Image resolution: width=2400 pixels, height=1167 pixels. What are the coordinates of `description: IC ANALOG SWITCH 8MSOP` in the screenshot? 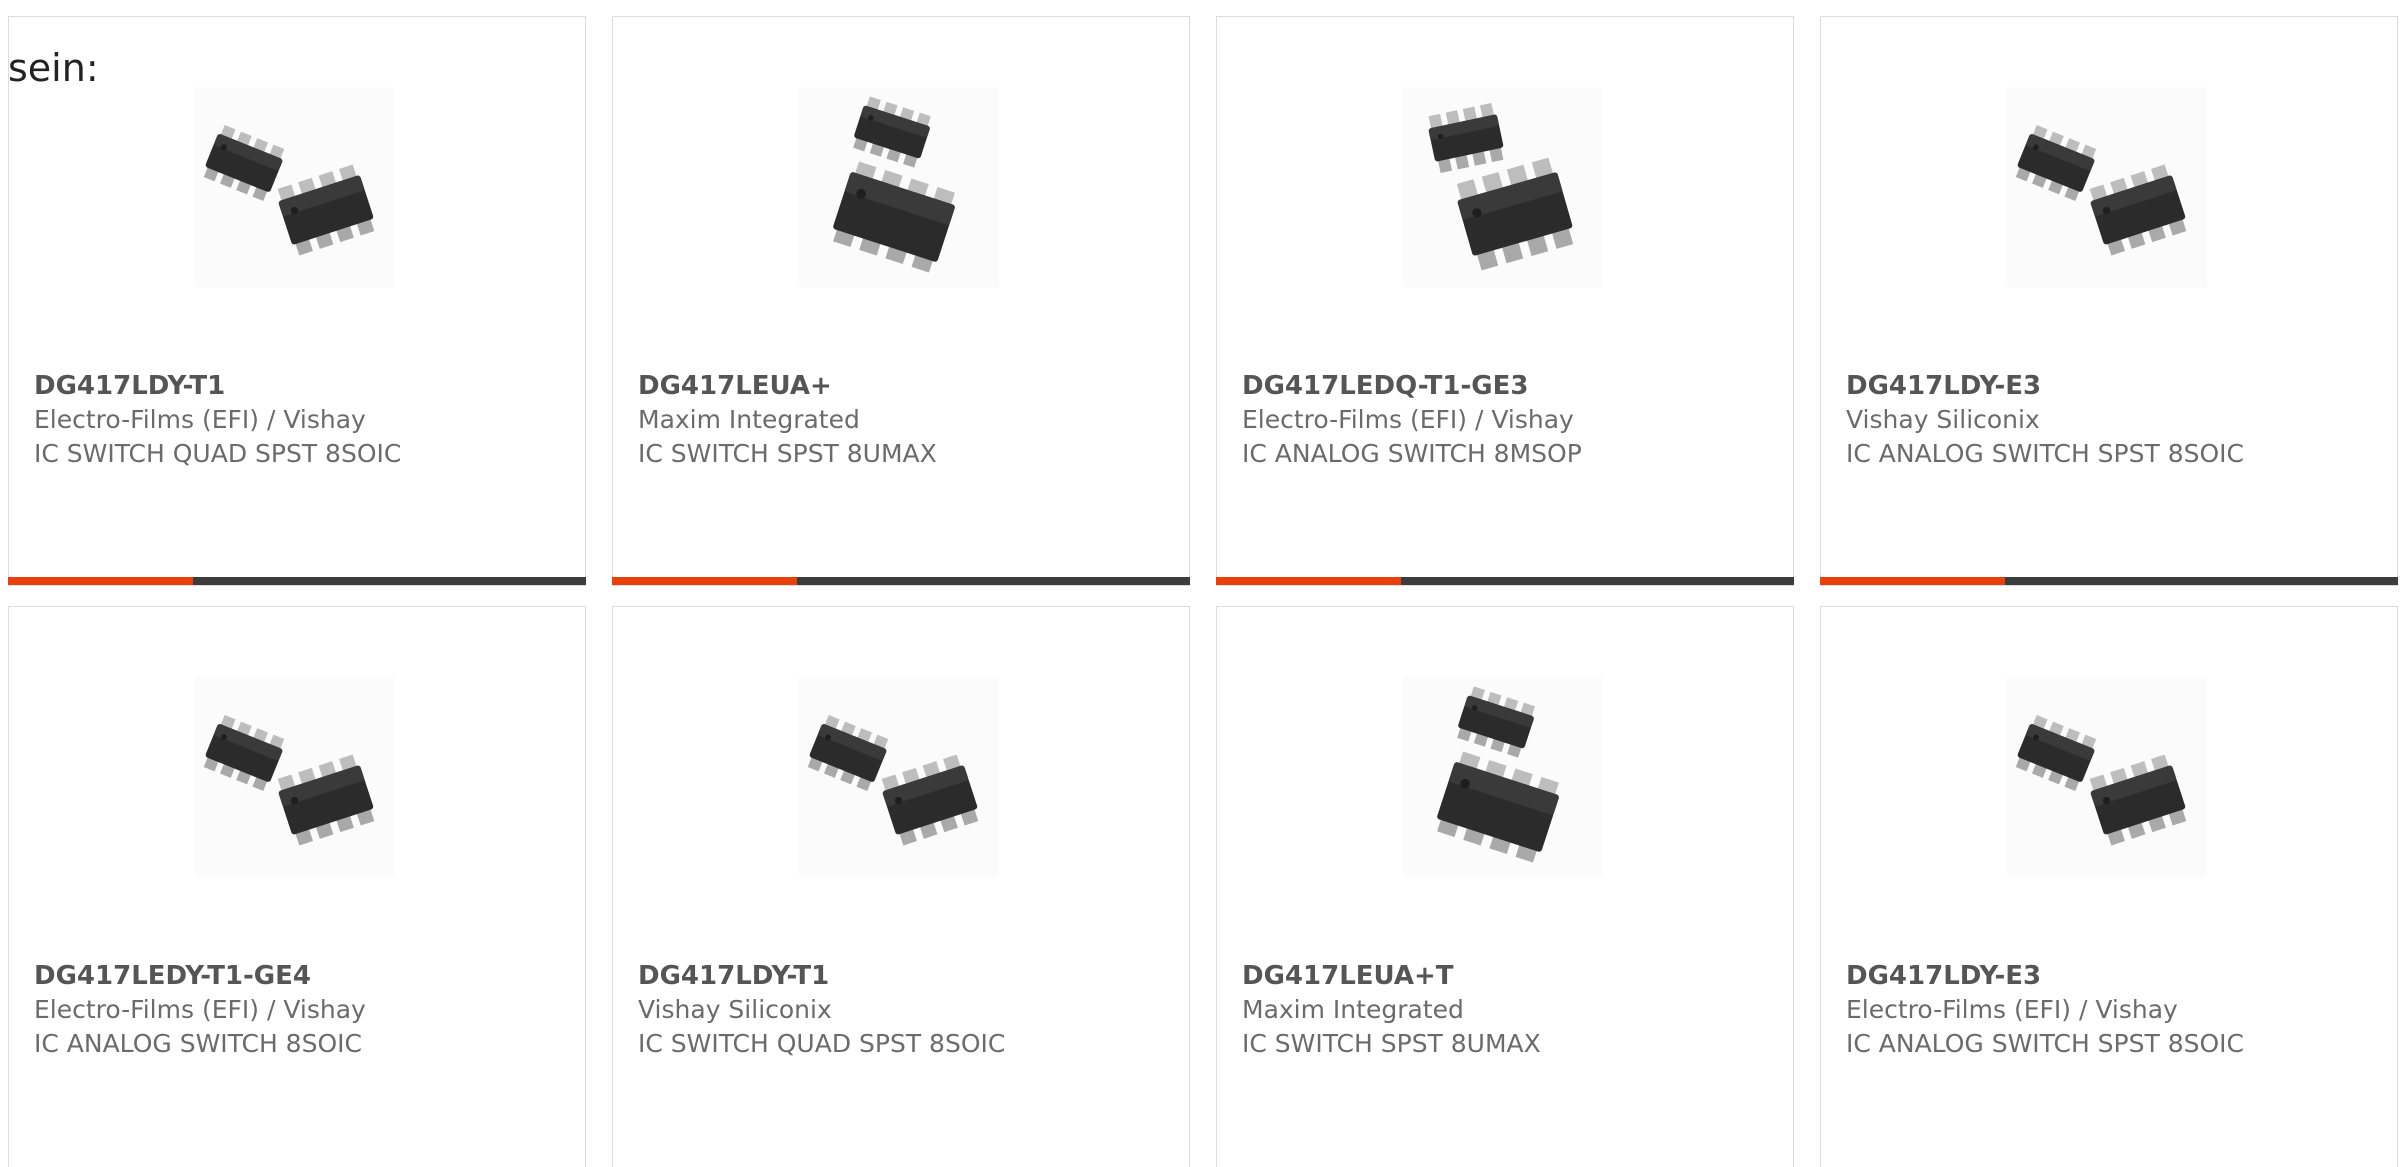 It's located at (1412, 453).